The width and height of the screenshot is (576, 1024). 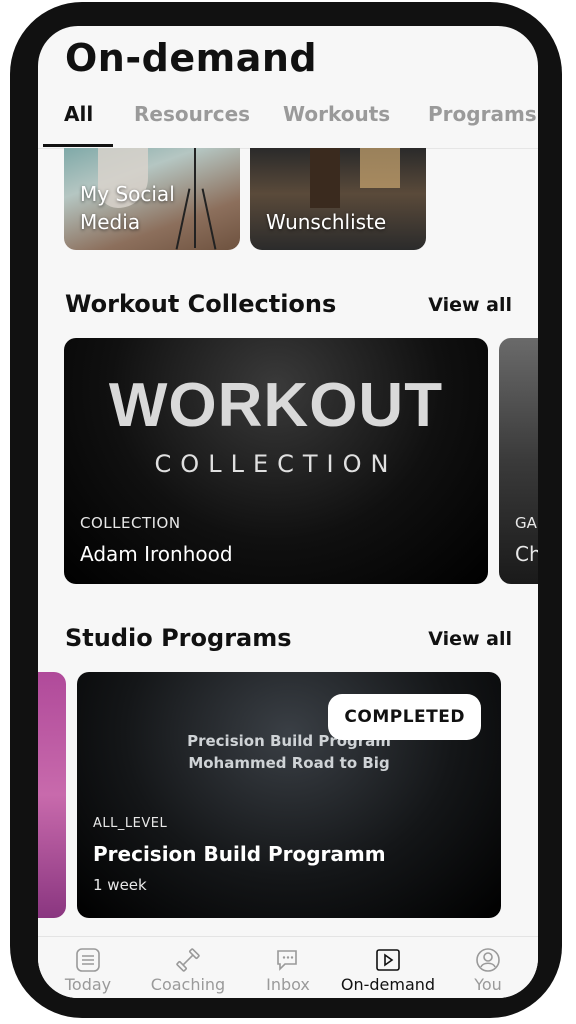 I want to click on resource-card-my-social-media: My Social Media, so click(x=152, y=199).